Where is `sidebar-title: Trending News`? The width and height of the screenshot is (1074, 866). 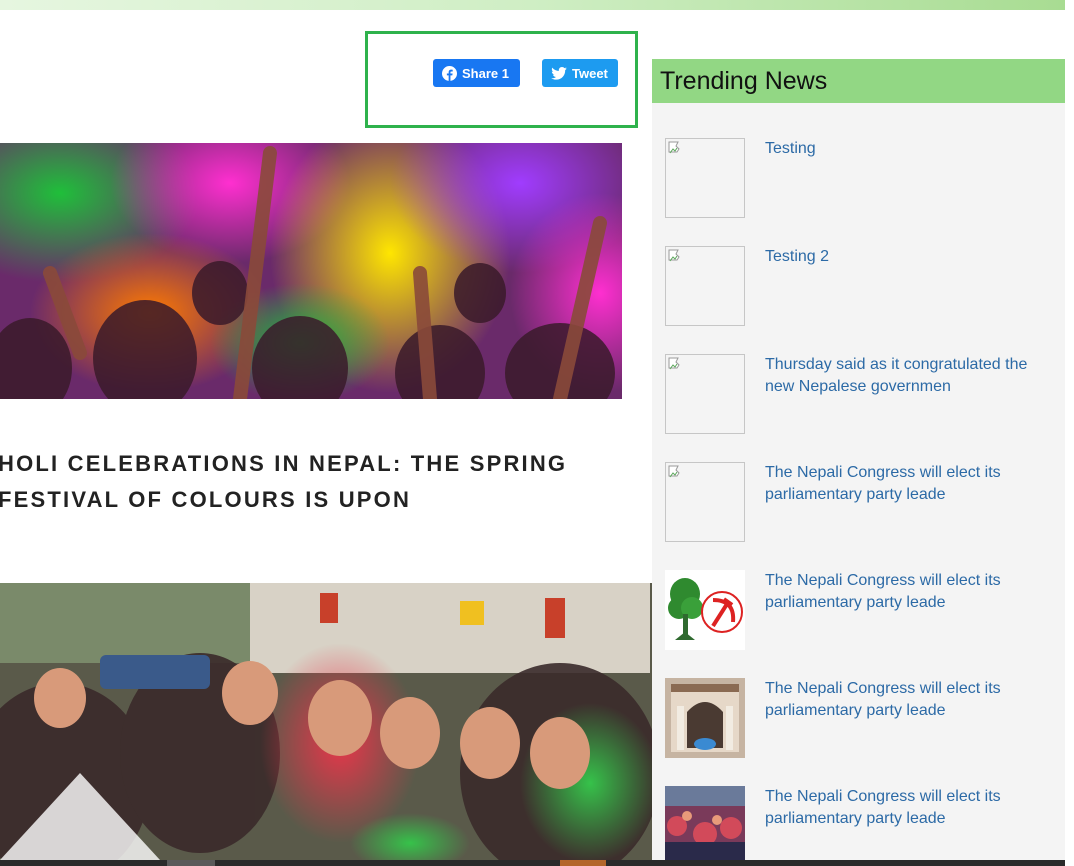 sidebar-title: Trending News is located at coordinates (744, 81).